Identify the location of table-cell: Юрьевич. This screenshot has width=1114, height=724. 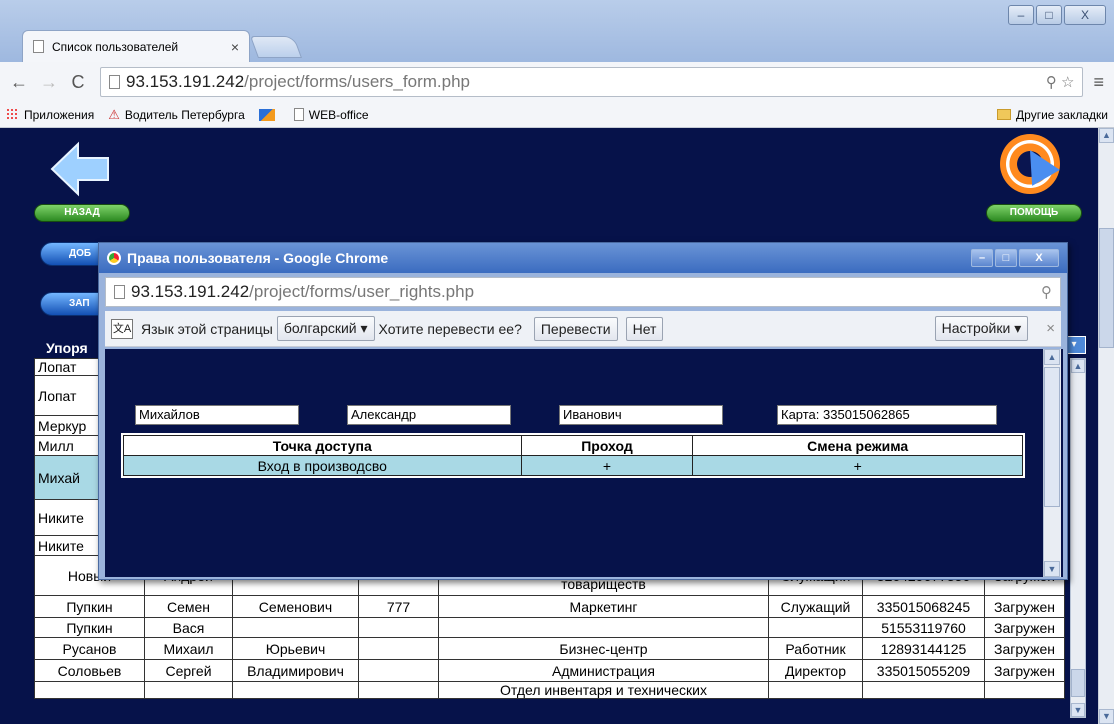
(295, 648).